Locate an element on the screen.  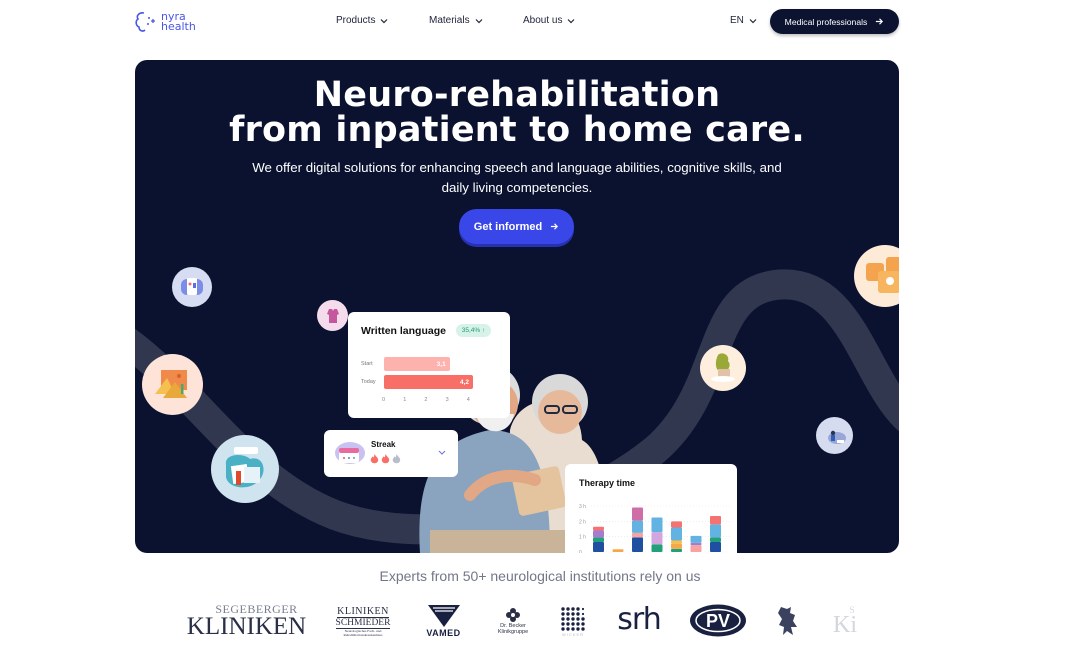
medical-professionals-button: Medical professionals is located at coordinates (834, 21).